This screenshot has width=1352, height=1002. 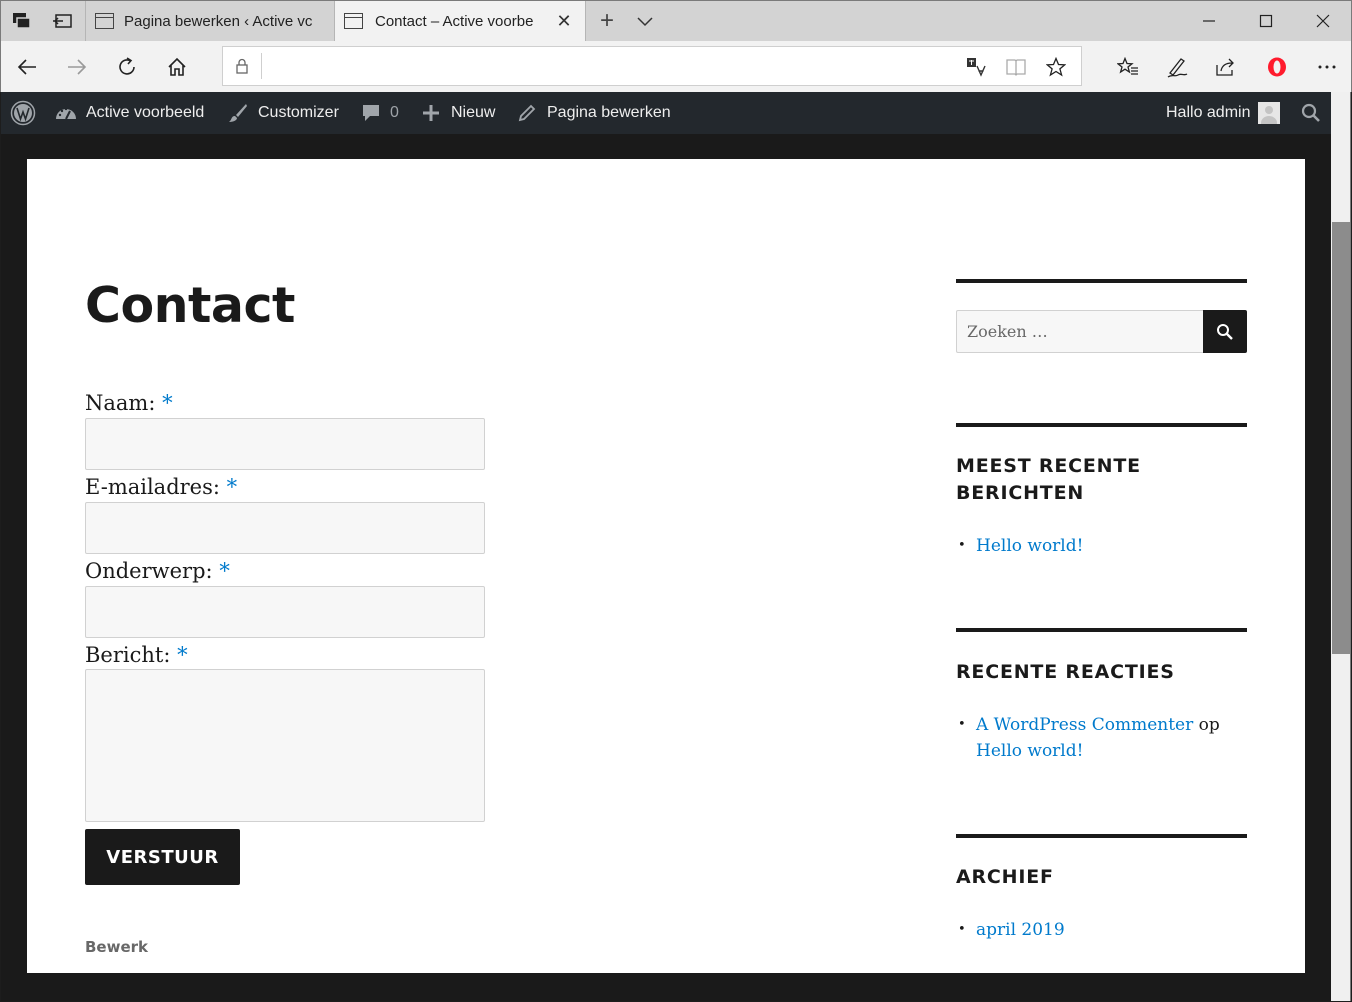 I want to click on vertical-scrollbar, so click(x=1341, y=546).